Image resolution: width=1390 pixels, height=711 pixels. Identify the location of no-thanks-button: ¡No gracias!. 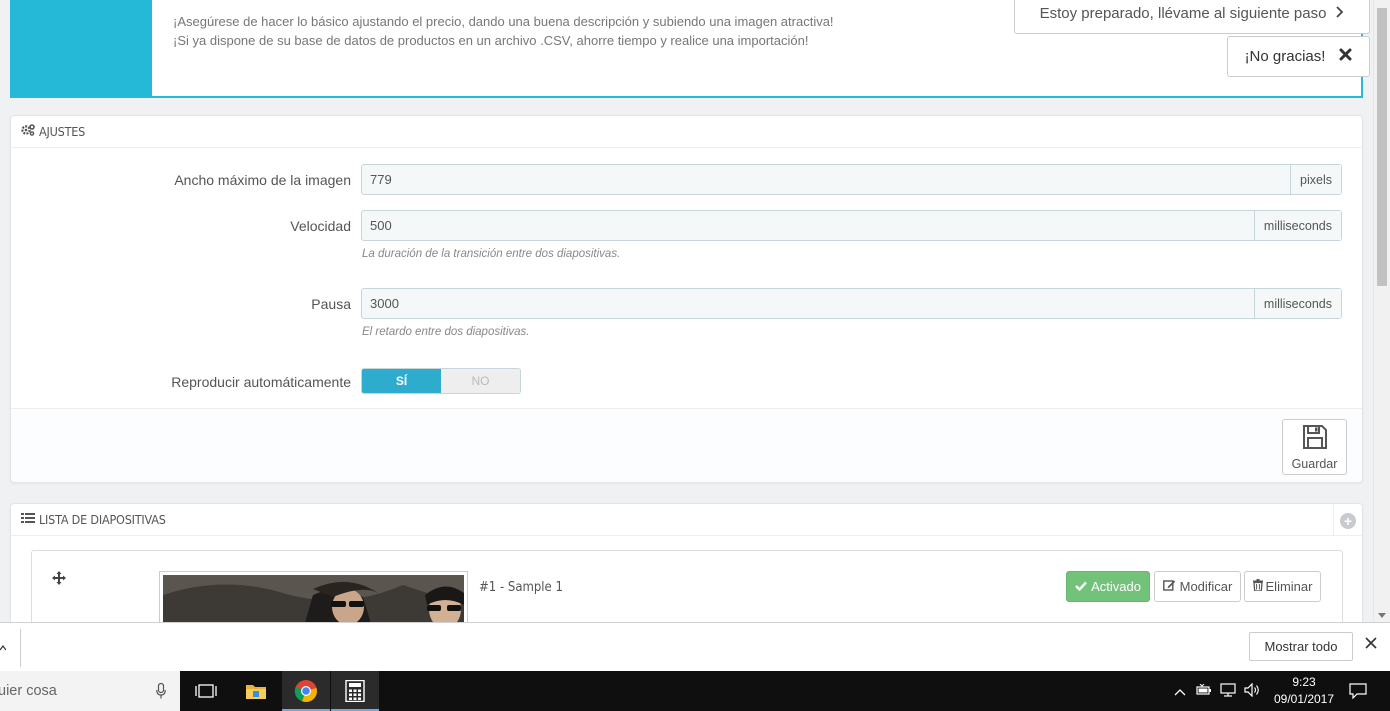
(1298, 56).